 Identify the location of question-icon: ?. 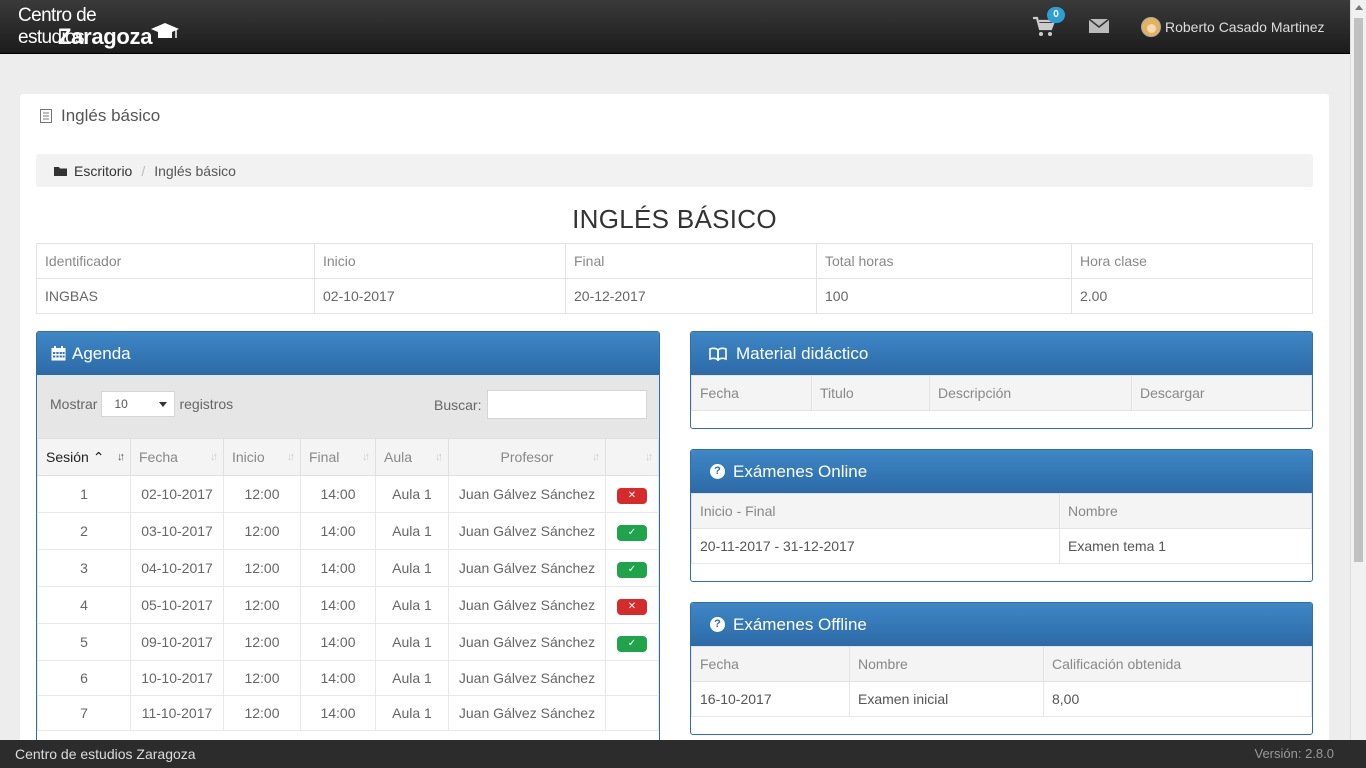
(717, 624).